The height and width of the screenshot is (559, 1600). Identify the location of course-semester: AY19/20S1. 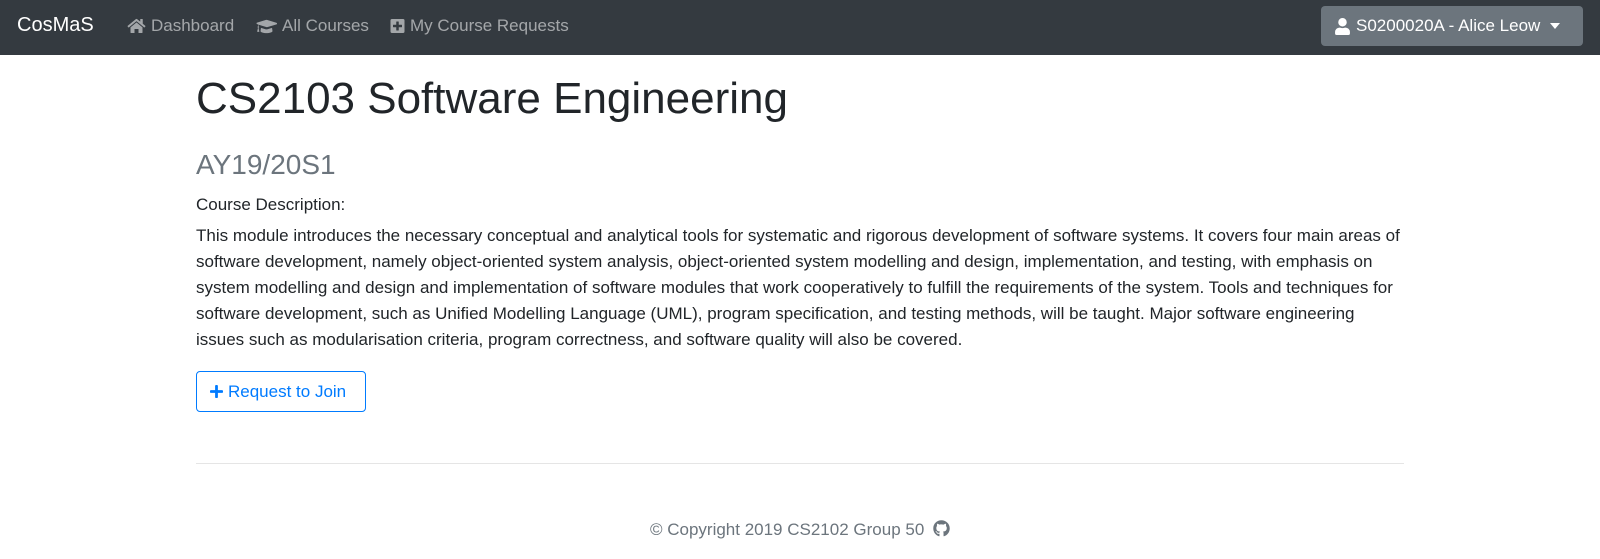
(266, 164).